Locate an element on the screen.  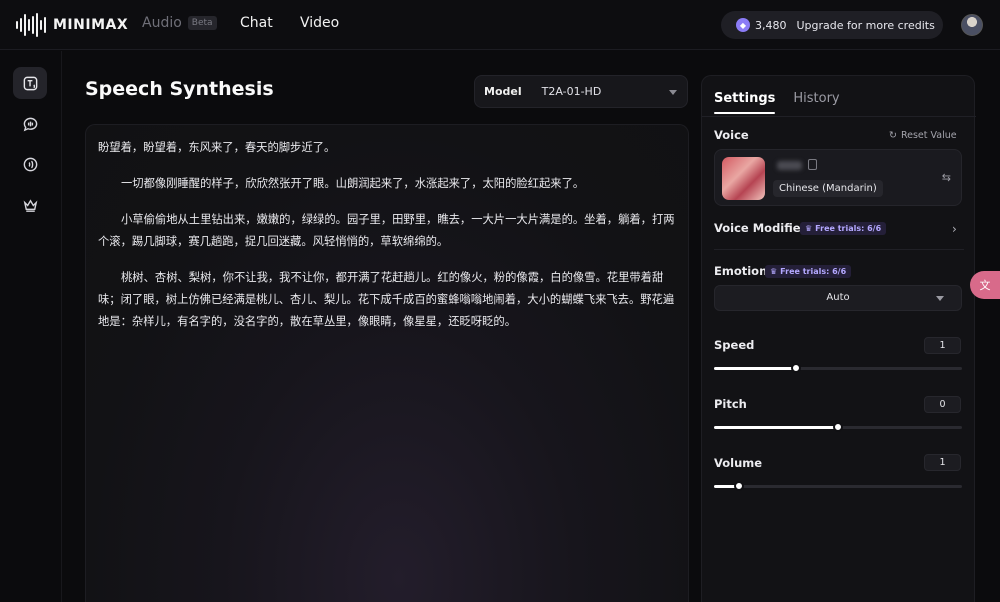
speed-value-input: 1 is located at coordinates (942, 345).